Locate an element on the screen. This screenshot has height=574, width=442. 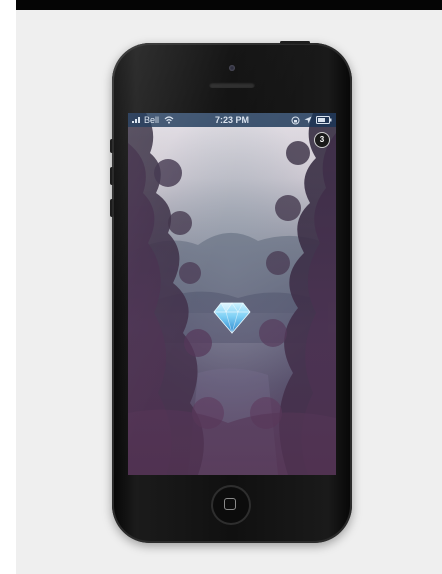
home-square-icon is located at coordinates (230, 504).